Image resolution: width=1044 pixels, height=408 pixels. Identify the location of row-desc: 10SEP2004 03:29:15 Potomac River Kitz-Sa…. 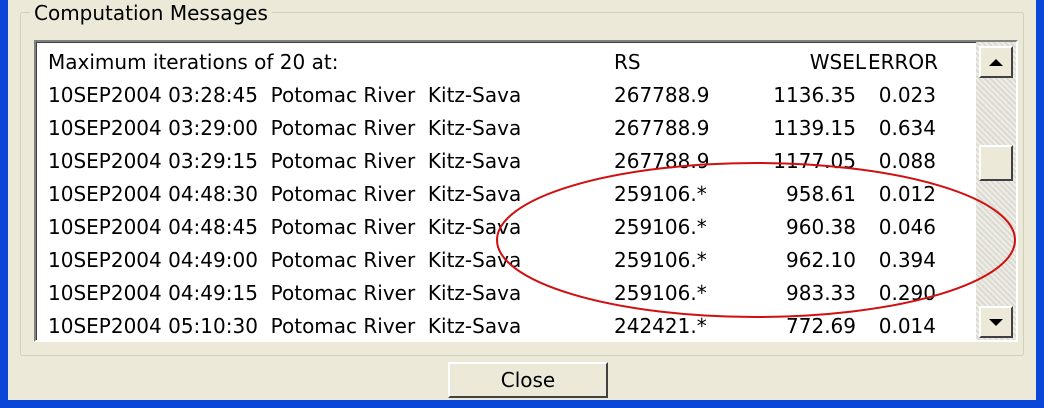
(285, 161).